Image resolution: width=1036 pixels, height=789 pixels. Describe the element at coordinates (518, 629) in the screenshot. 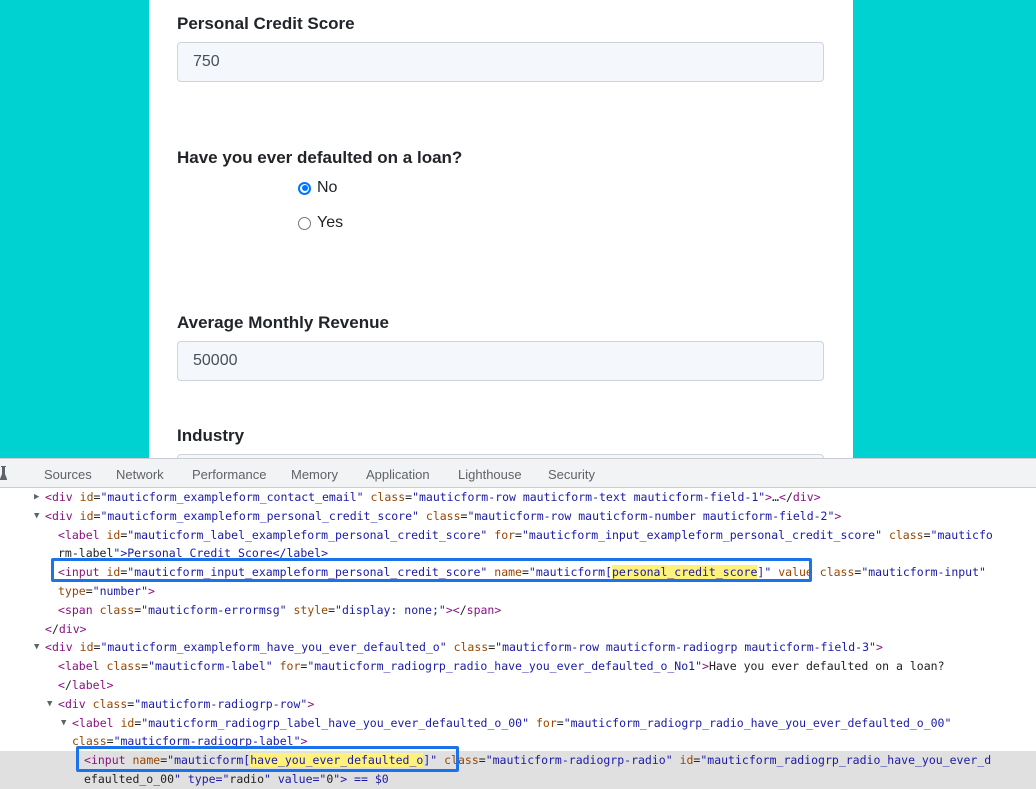

I see `dom-tree-line: </div>` at that location.